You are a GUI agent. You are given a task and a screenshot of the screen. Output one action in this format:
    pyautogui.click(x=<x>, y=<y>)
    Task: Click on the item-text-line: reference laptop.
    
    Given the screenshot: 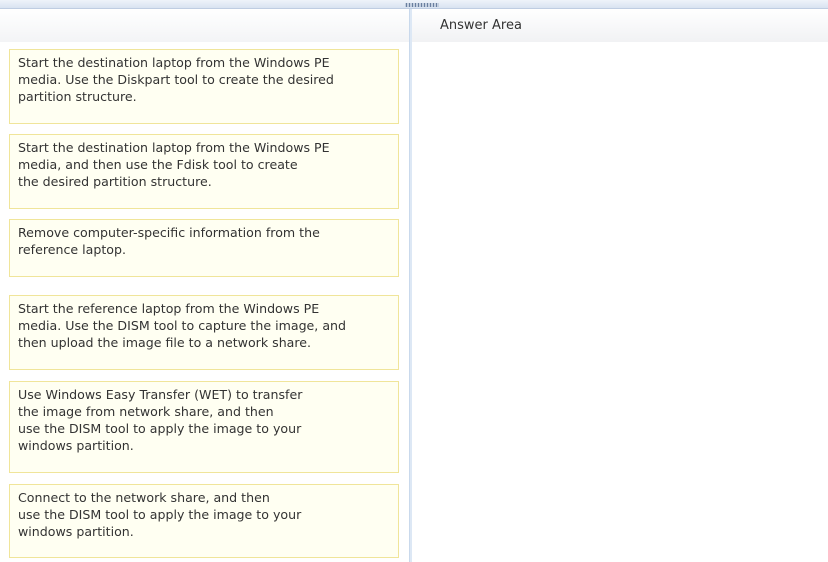 What is the action you would take?
    pyautogui.click(x=72, y=249)
    